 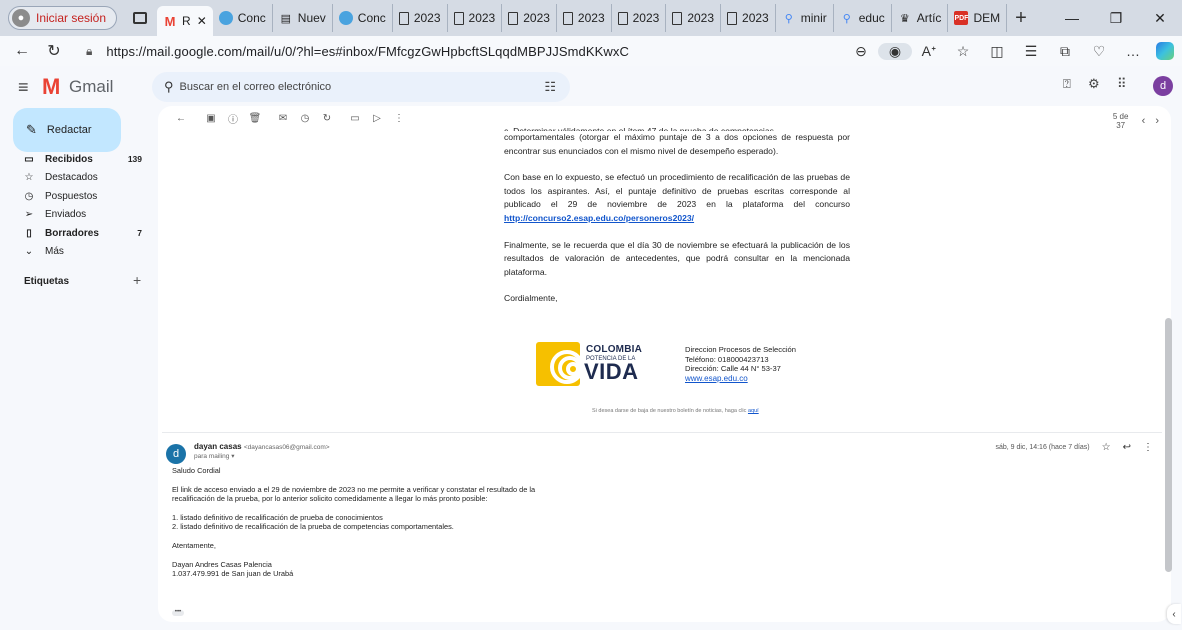 I want to click on recipient-text: para mailing, so click(x=212, y=456).